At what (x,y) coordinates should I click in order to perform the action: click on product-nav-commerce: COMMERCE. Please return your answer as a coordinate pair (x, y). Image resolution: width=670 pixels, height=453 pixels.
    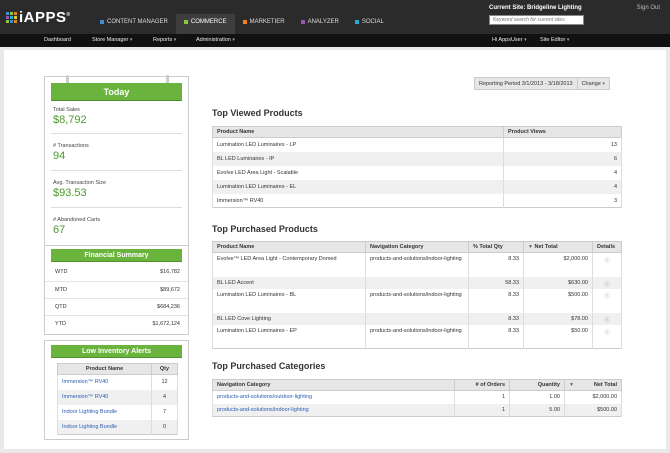
    Looking at the image, I should click on (205, 24).